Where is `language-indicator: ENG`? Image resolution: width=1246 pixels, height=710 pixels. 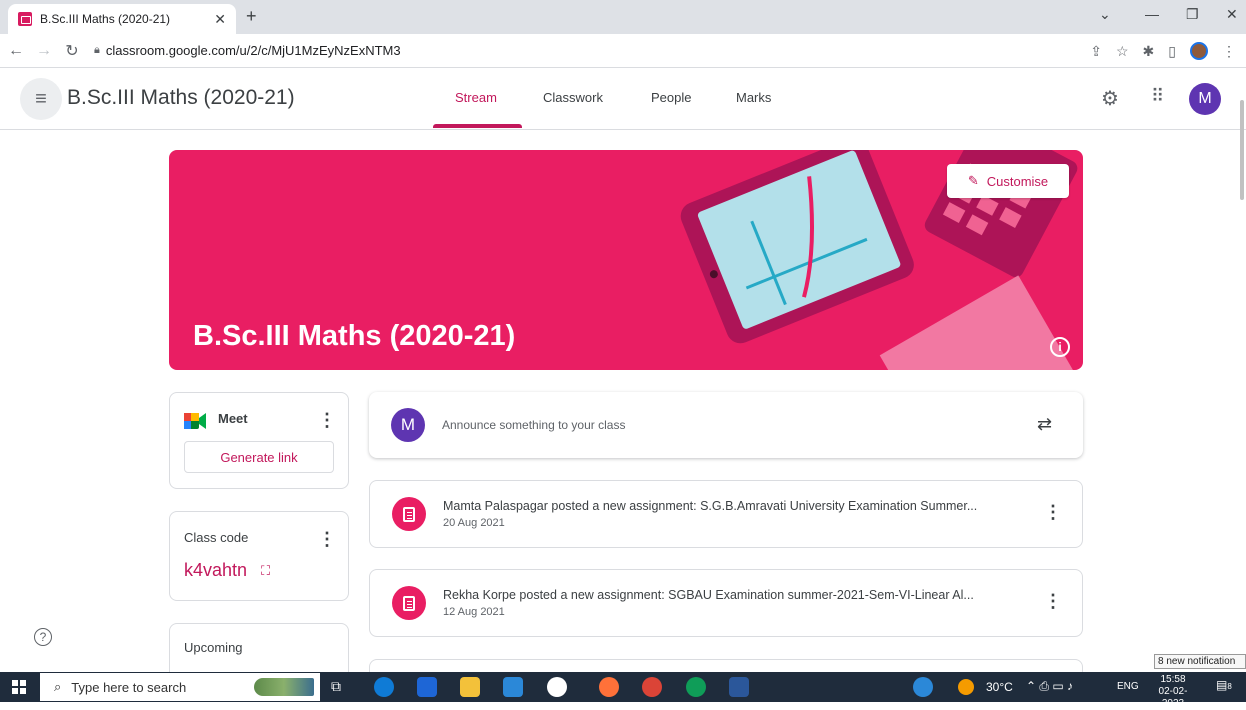 language-indicator: ENG is located at coordinates (1128, 686).